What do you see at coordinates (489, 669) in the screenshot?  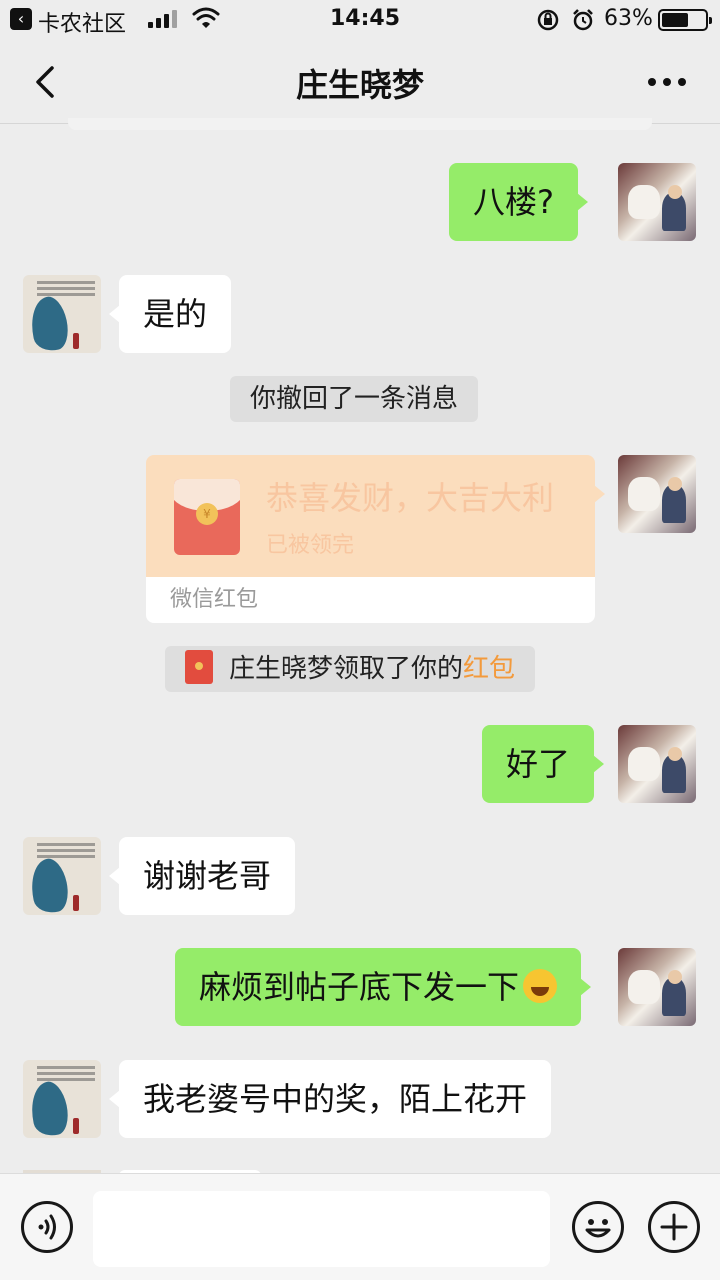 I see `red-packet-link: 红包` at bounding box center [489, 669].